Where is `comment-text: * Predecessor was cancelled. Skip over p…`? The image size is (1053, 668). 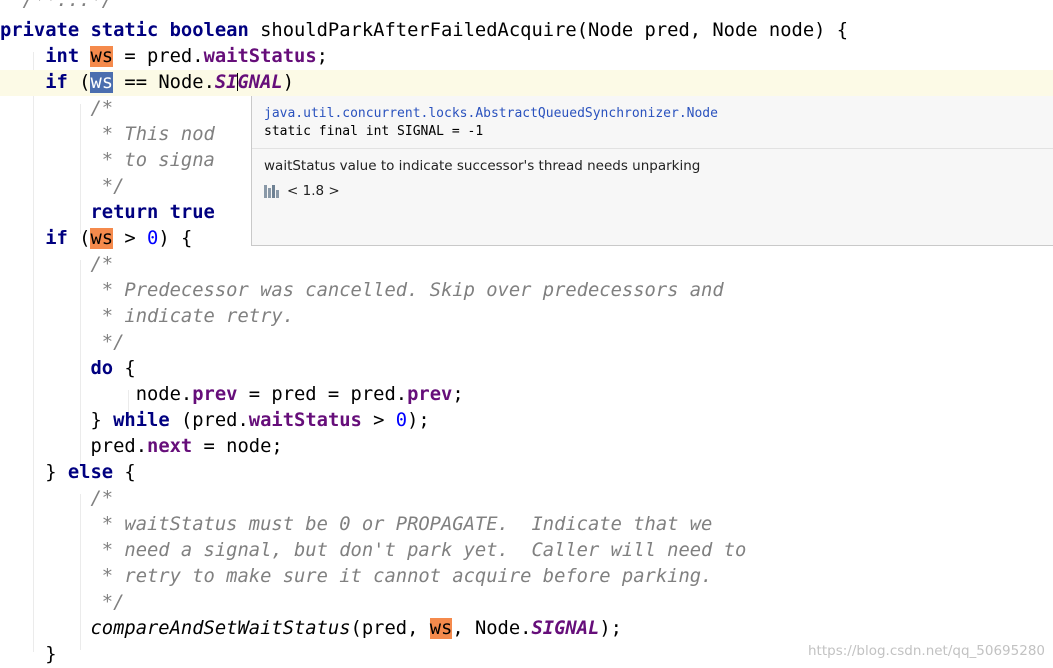
comment-text: * Predecessor was cancelled. Skip over p… is located at coordinates (407, 290).